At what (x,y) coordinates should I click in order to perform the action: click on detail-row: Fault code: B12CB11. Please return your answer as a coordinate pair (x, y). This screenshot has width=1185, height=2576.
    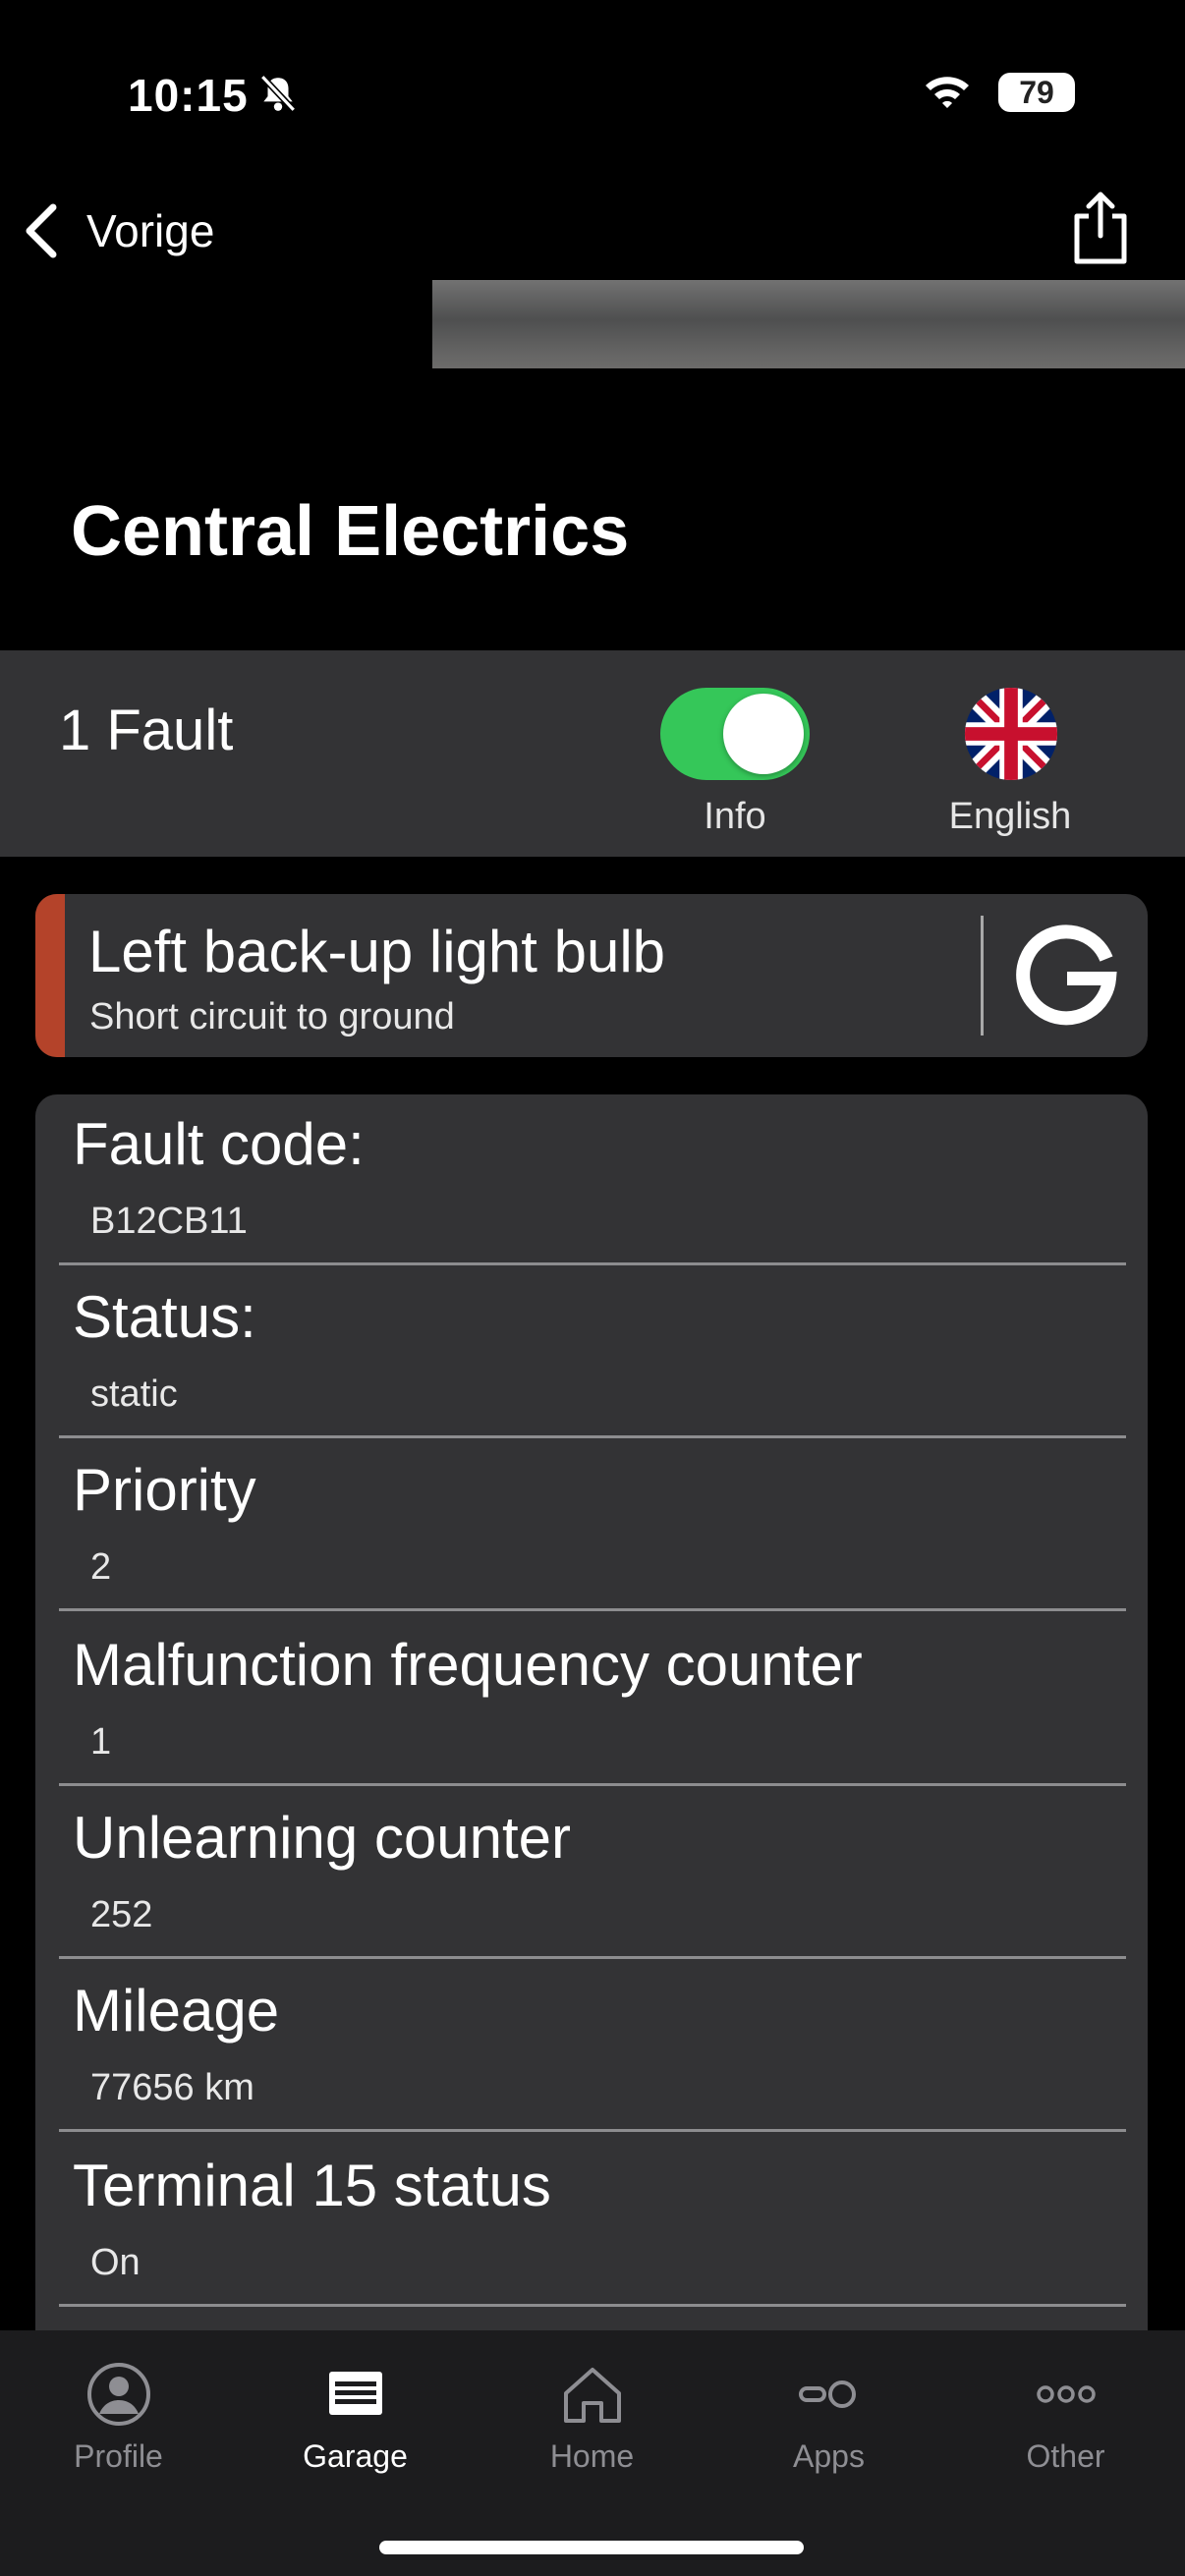
    Looking at the image, I should click on (592, 1179).